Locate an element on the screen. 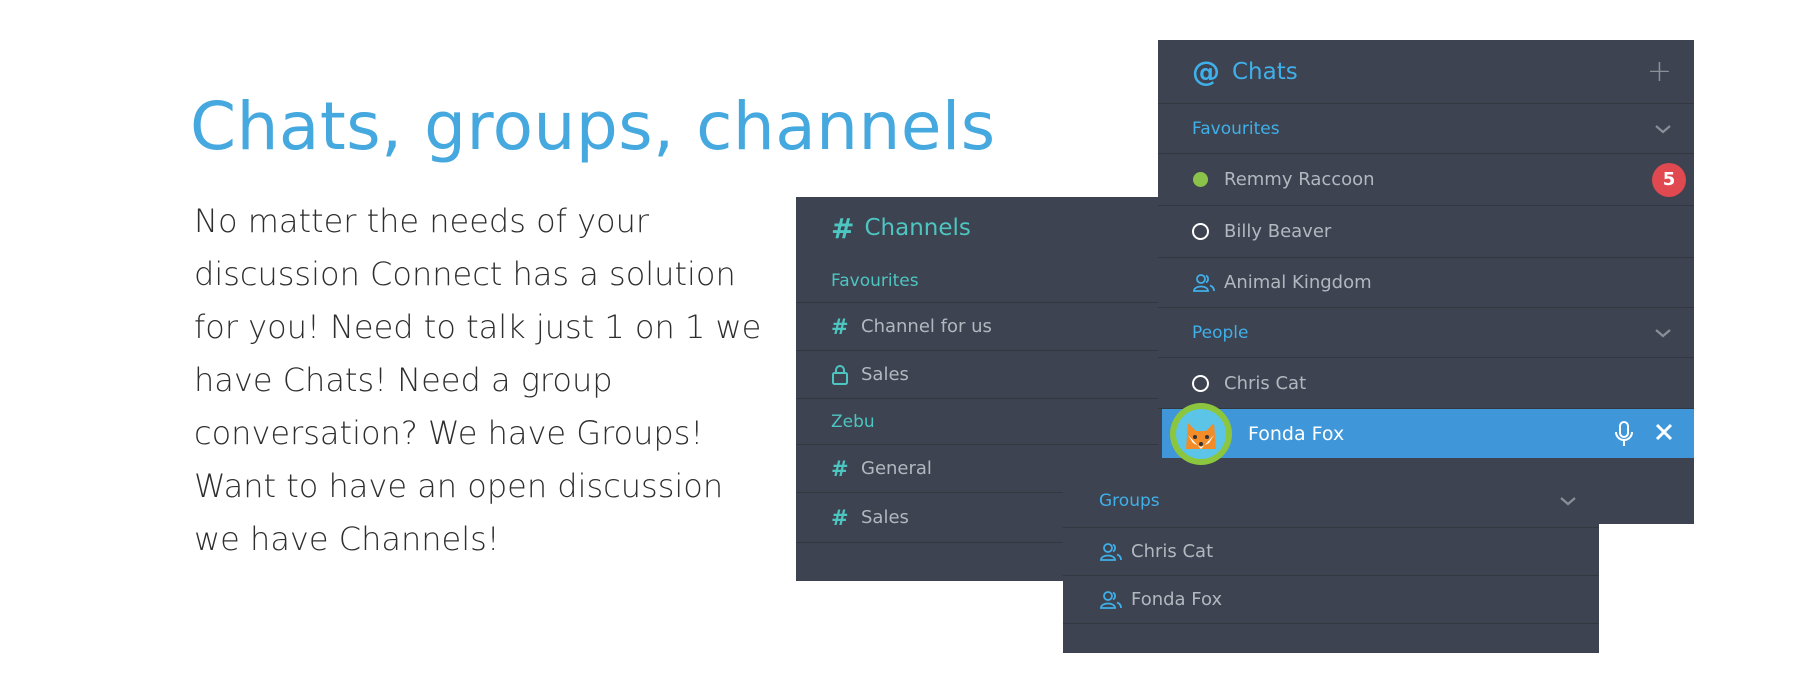  chat-label: Chris Cat is located at coordinates (1265, 383).